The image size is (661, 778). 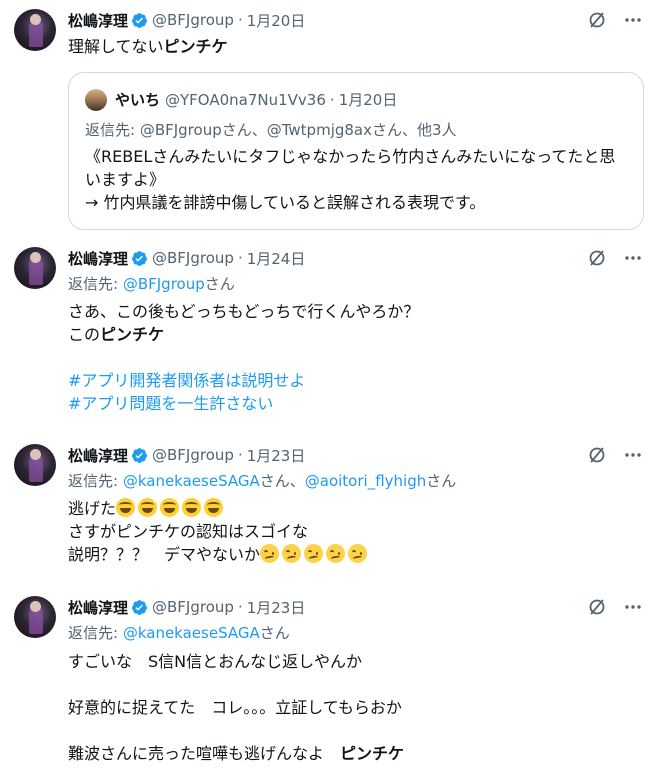 What do you see at coordinates (368, 100) in the screenshot?
I see `quoted-timestamp: 1月20日` at bounding box center [368, 100].